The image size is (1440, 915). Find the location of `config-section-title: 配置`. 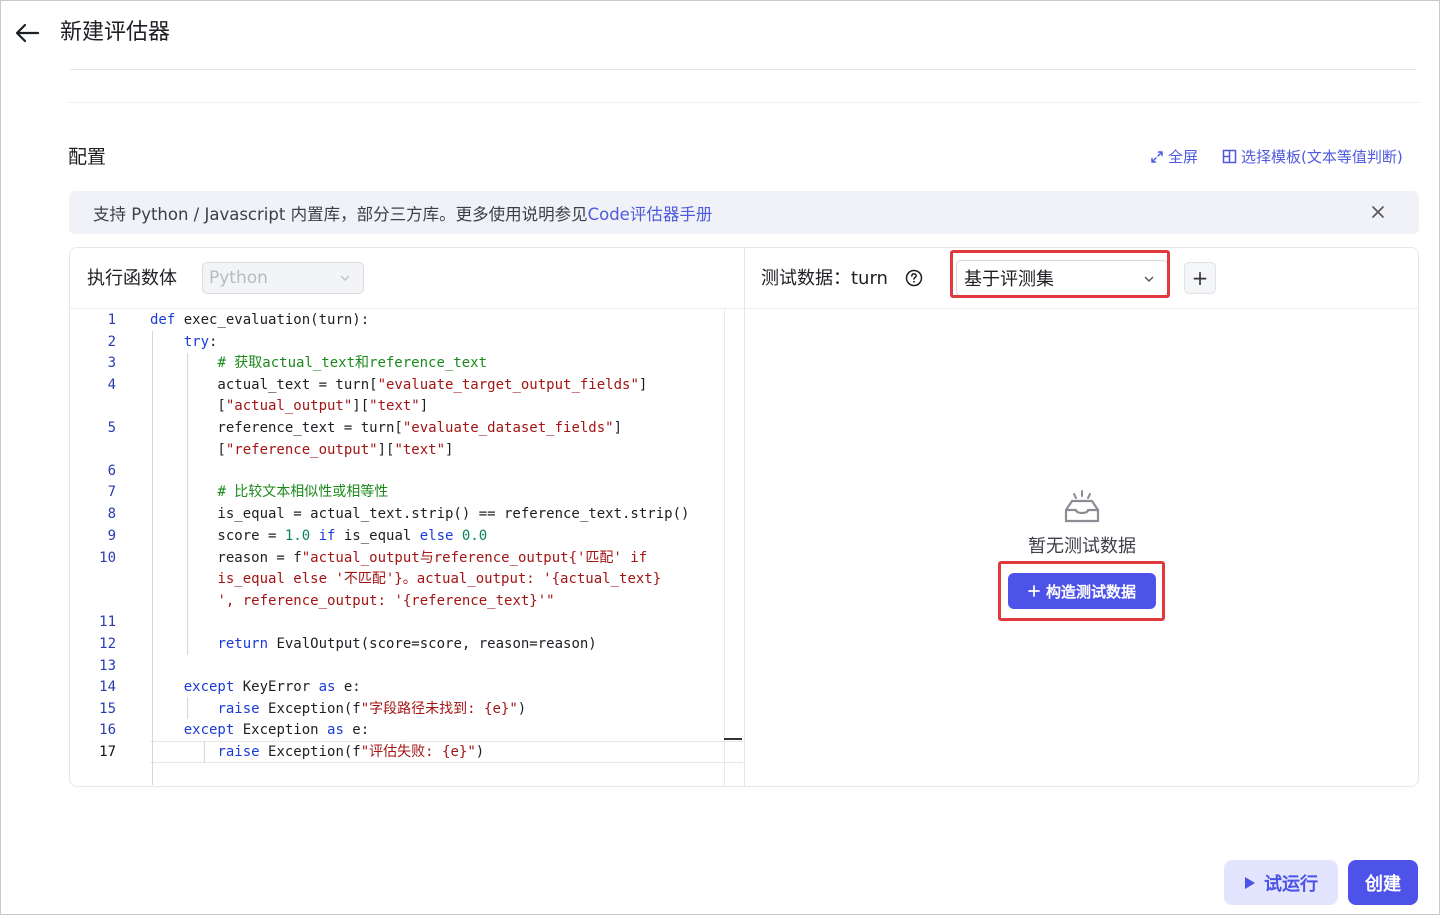

config-section-title: 配置 is located at coordinates (87, 157).